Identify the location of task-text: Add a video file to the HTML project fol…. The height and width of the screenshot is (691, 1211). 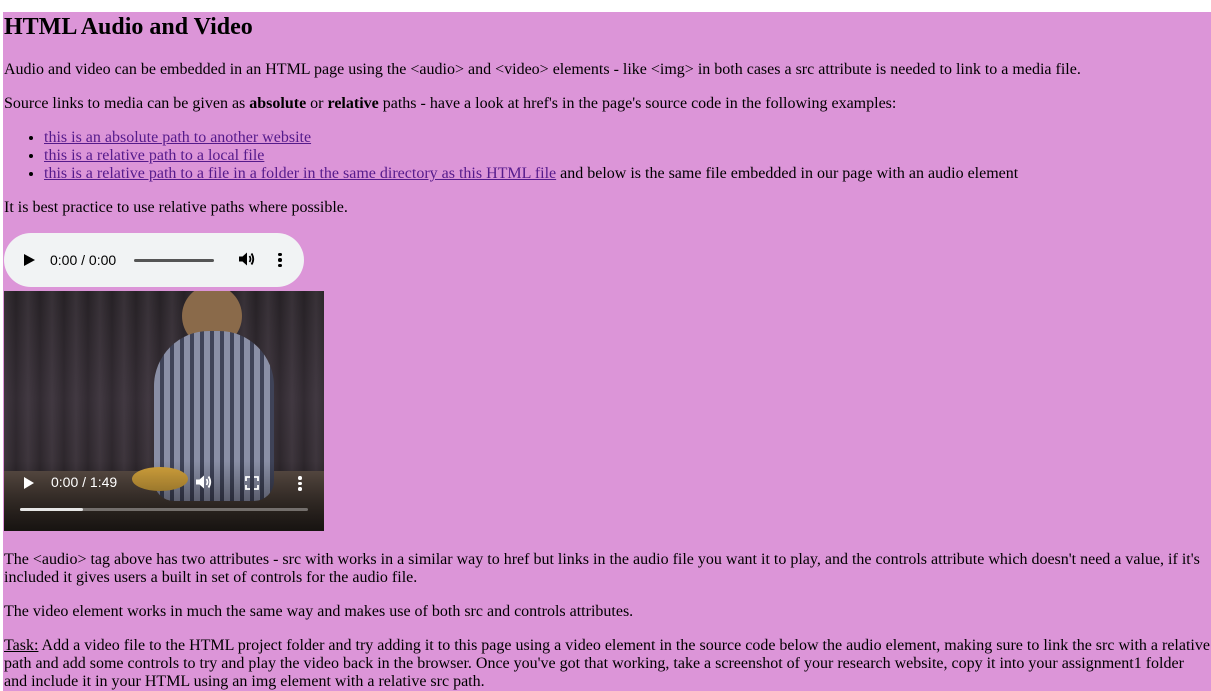
(607, 663).